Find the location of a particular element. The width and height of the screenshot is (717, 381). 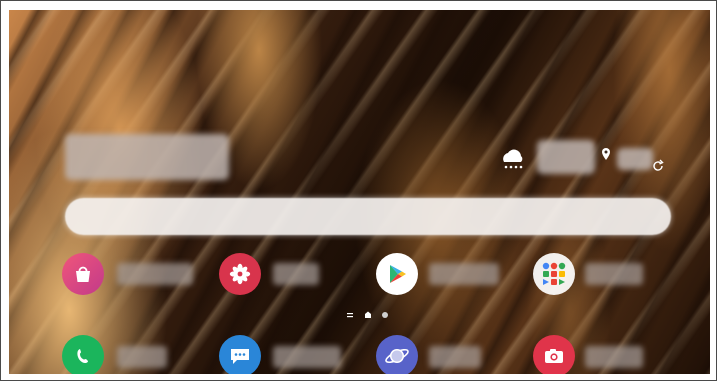

camera-app is located at coordinates (554, 354).